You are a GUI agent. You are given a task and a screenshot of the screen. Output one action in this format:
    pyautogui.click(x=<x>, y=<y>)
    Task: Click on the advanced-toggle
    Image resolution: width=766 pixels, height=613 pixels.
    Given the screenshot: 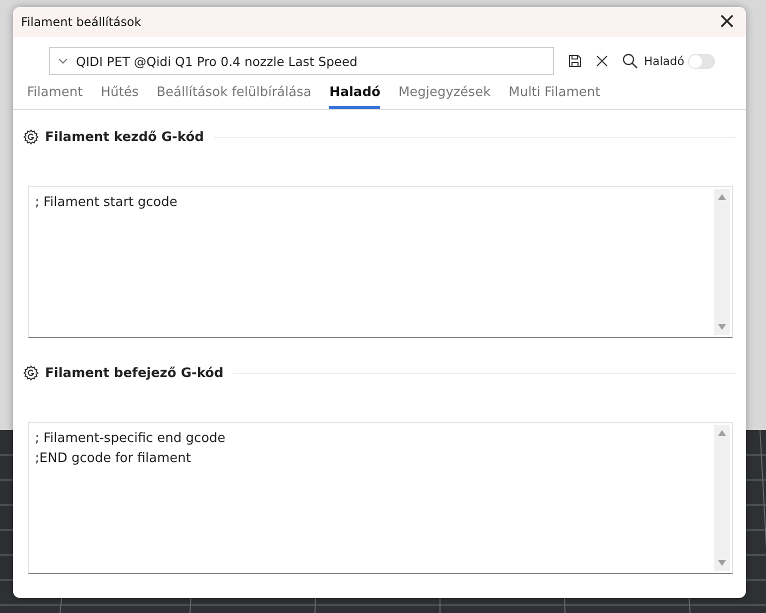 What is the action you would take?
    pyautogui.click(x=702, y=61)
    